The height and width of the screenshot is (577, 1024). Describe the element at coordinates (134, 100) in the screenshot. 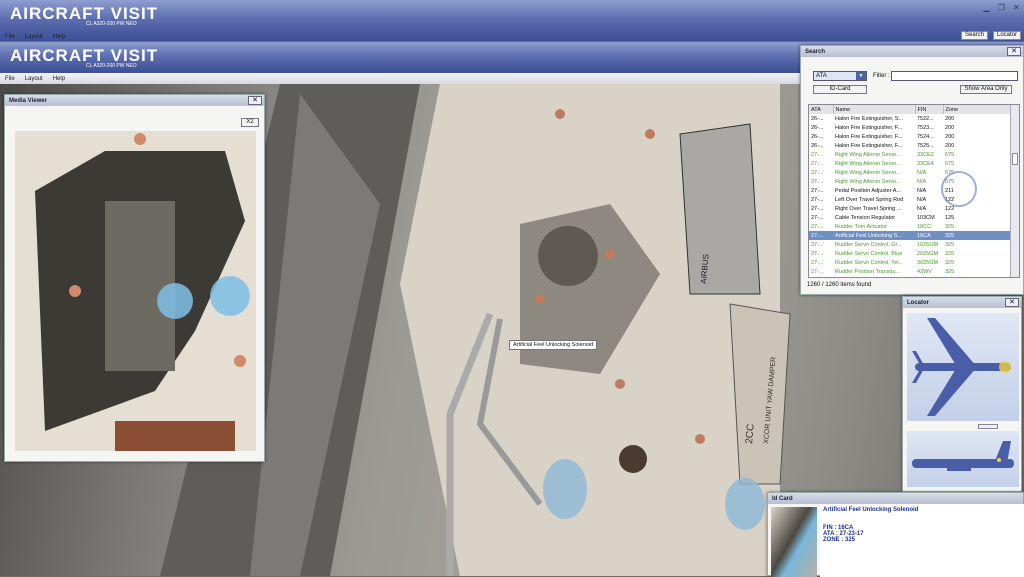

I see `media-viewer-title: Media Viewer` at that location.